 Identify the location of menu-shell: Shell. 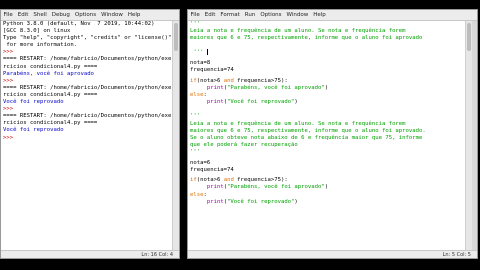
(40, 15).